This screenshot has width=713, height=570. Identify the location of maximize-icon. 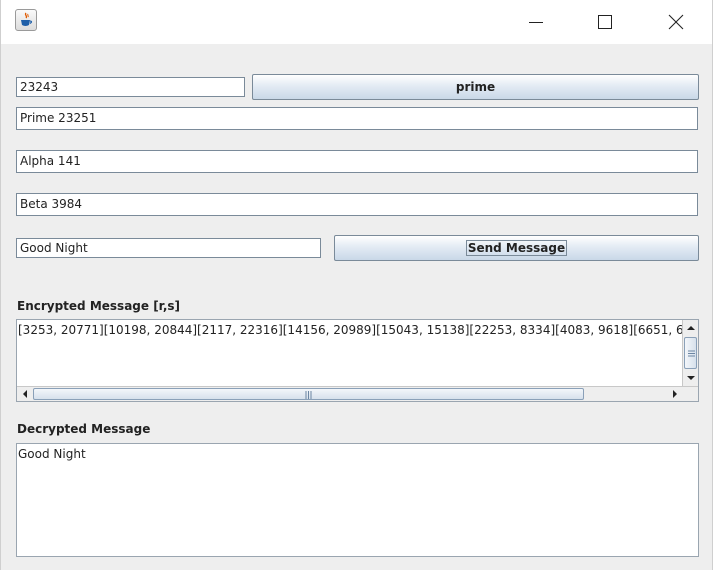
(605, 22).